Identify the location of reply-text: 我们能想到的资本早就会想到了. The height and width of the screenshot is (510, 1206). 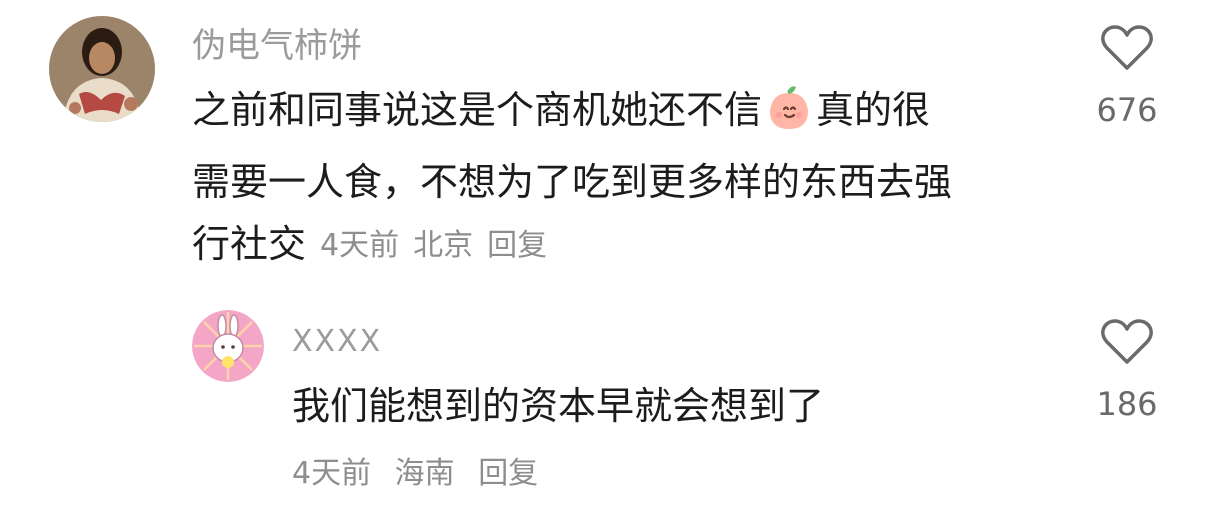
(558, 406).